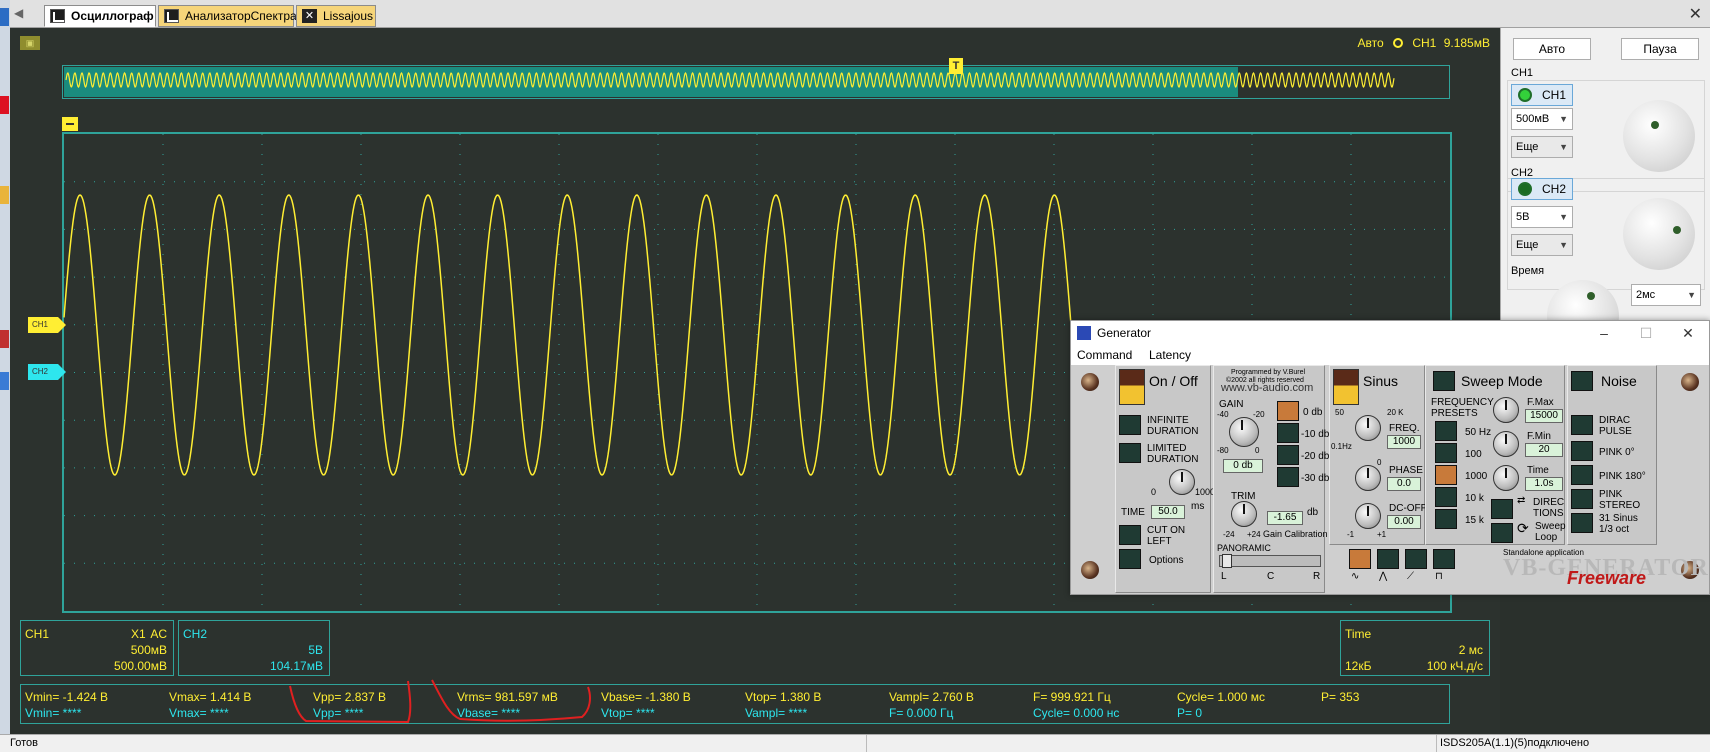 The height and width of the screenshot is (752, 1710). What do you see at coordinates (1615, 420) in the screenshot?
I see `dirac-label-1: DIRAC` at bounding box center [1615, 420].